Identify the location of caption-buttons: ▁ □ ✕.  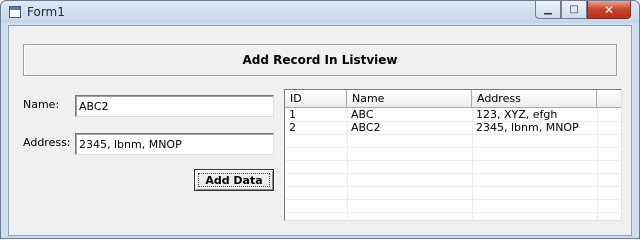
(583, 11).